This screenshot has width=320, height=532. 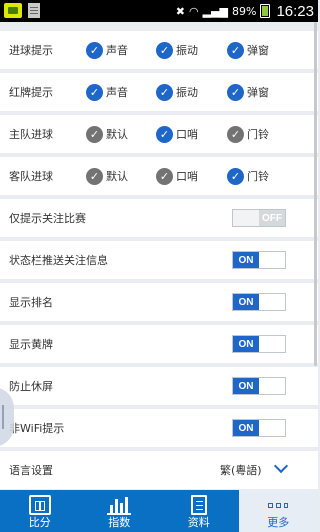 I want to click on row-label: 防止休屏, so click(x=31, y=386).